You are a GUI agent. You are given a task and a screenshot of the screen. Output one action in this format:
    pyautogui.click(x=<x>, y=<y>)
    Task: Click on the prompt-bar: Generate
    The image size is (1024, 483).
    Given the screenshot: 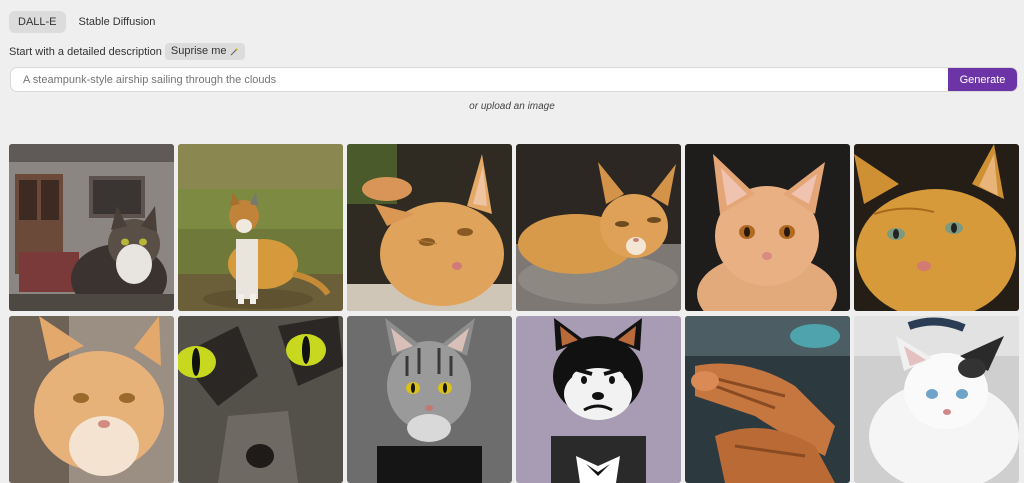 What is the action you would take?
    pyautogui.click(x=514, y=79)
    